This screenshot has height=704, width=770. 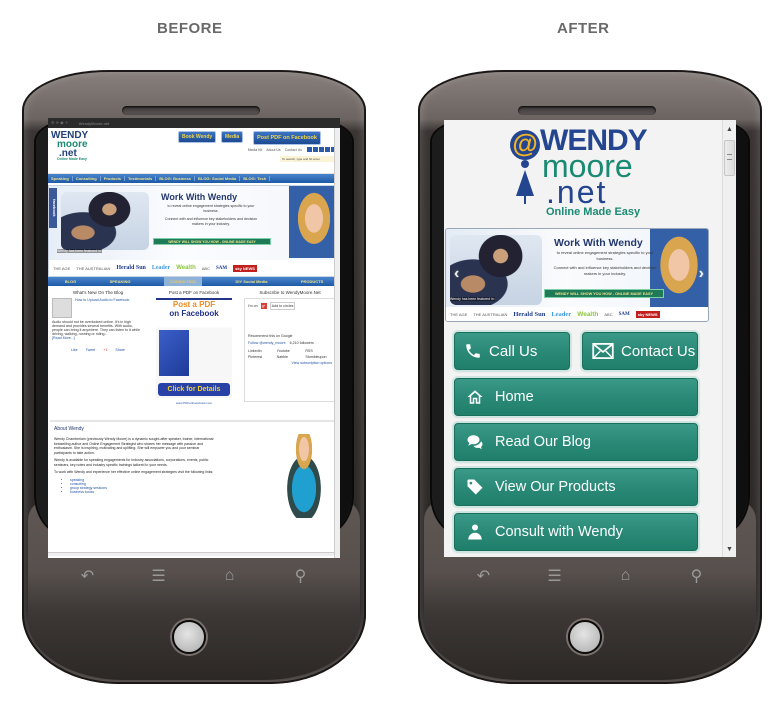 I want to click on network-pinterest: Pinterest, so click(x=261, y=357).